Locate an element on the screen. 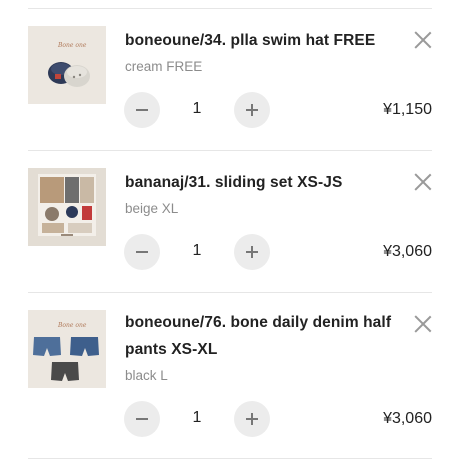  swim-hat-image: Bone one is located at coordinates (67, 65).